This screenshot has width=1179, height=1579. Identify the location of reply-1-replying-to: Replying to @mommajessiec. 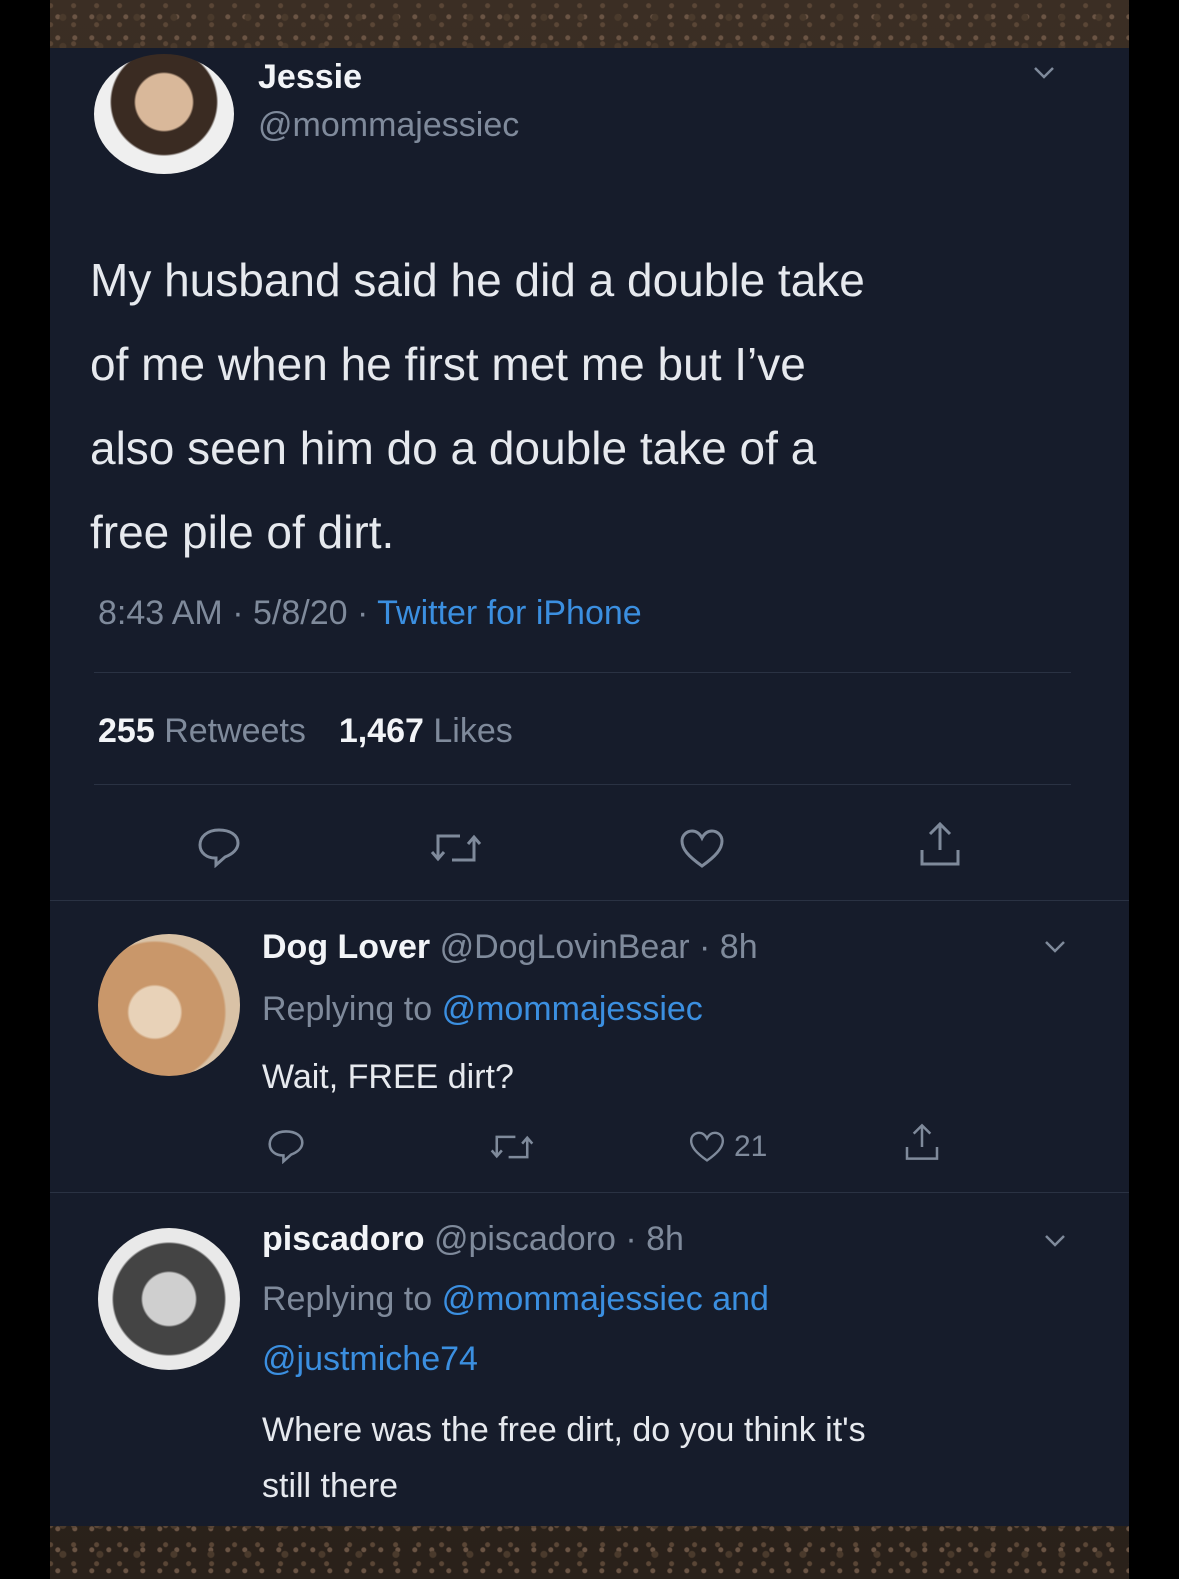
(482, 1009).